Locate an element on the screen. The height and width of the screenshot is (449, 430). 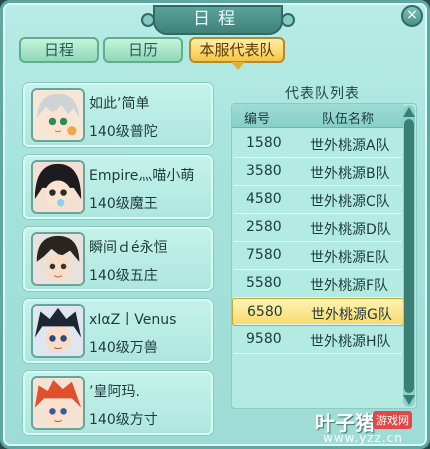
tab-server-team: 本服代表队 is located at coordinates (237, 53).